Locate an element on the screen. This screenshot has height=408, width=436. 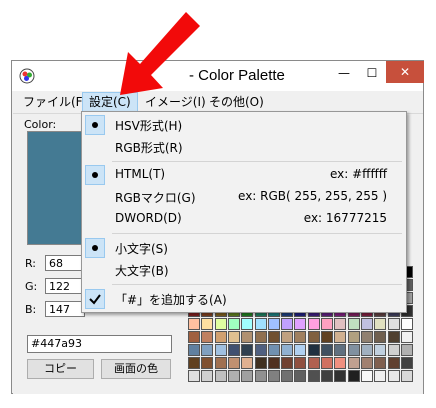
menu-item-hsv: HSV形式(H) is located at coordinates (244, 125).